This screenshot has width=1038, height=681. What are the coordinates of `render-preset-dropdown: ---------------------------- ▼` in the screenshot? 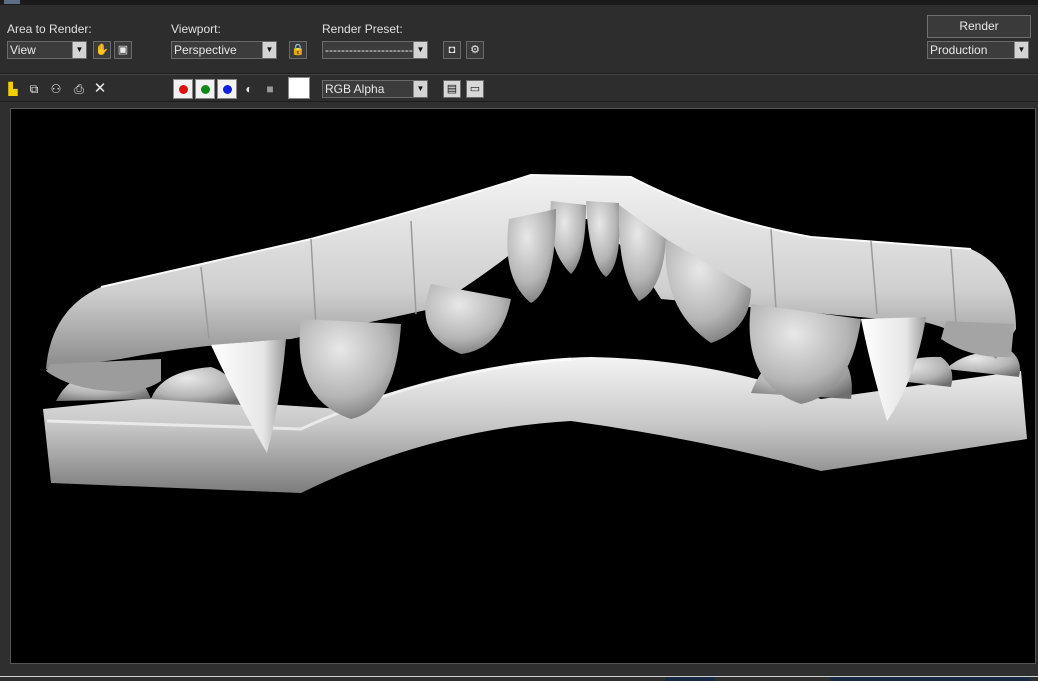 It's located at (375, 50).